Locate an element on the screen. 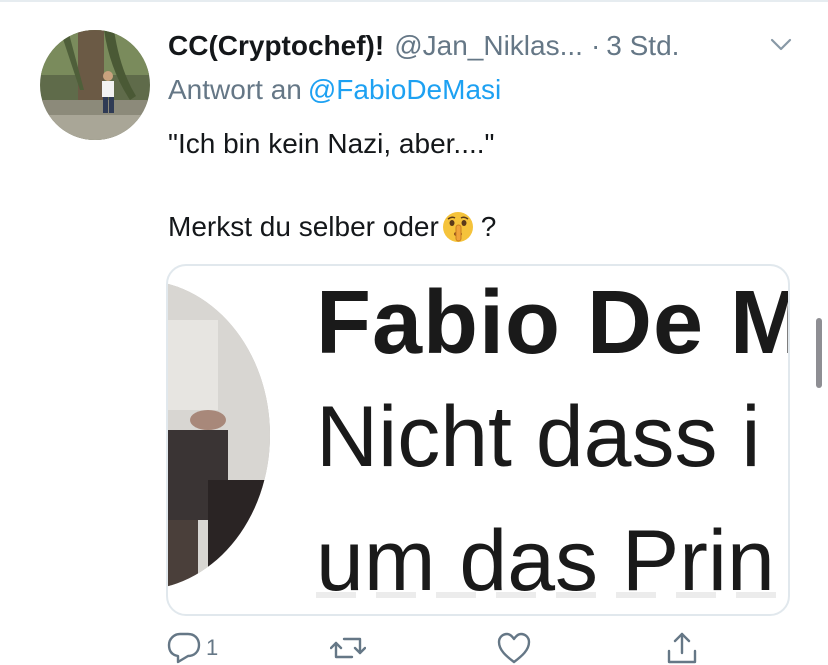 This screenshot has width=828, height=665. media-title-text: Fabio De M is located at coordinates (553, 323).